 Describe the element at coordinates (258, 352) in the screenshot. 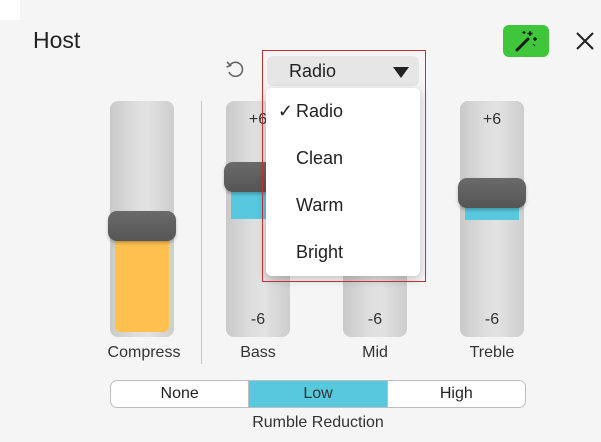

I see `bass-label: Bass` at that location.